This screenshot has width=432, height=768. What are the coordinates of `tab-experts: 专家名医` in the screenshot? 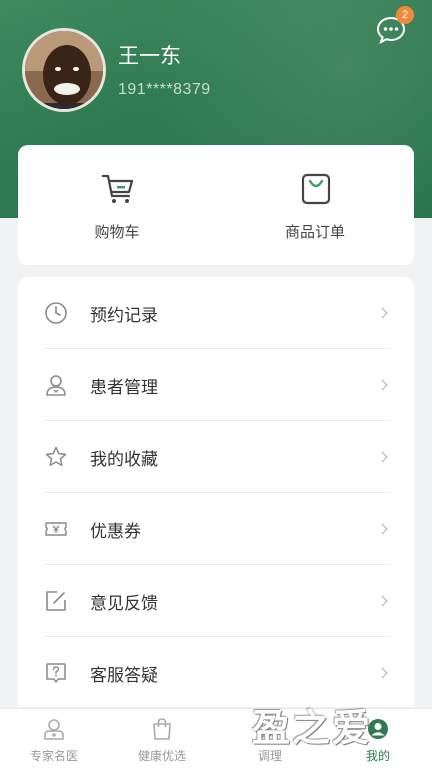 It's located at (54, 738).